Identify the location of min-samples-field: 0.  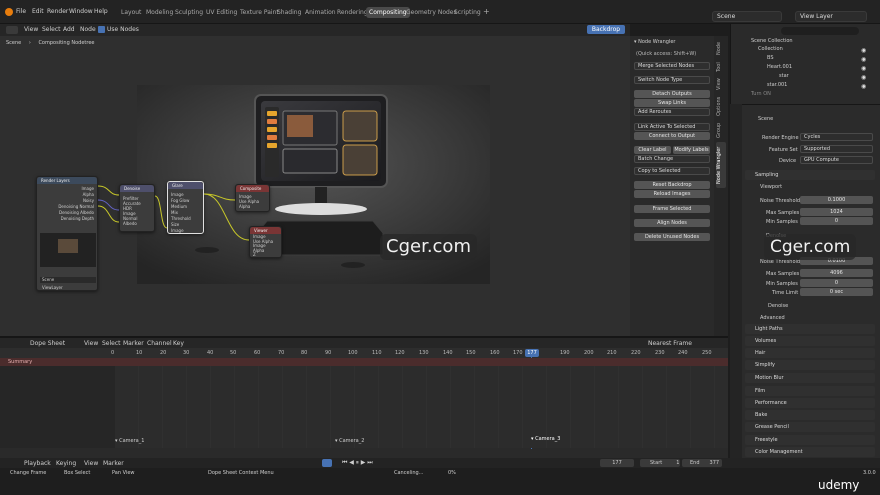
(836, 221).